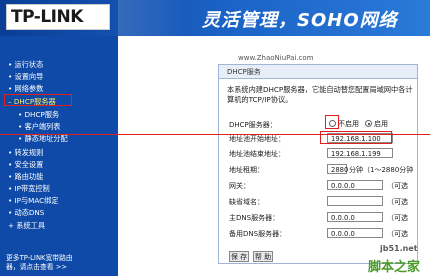 The image size is (430, 276). Describe the element at coordinates (25, 177) in the screenshot. I see `sidebar-item: • 路由功能` at that location.